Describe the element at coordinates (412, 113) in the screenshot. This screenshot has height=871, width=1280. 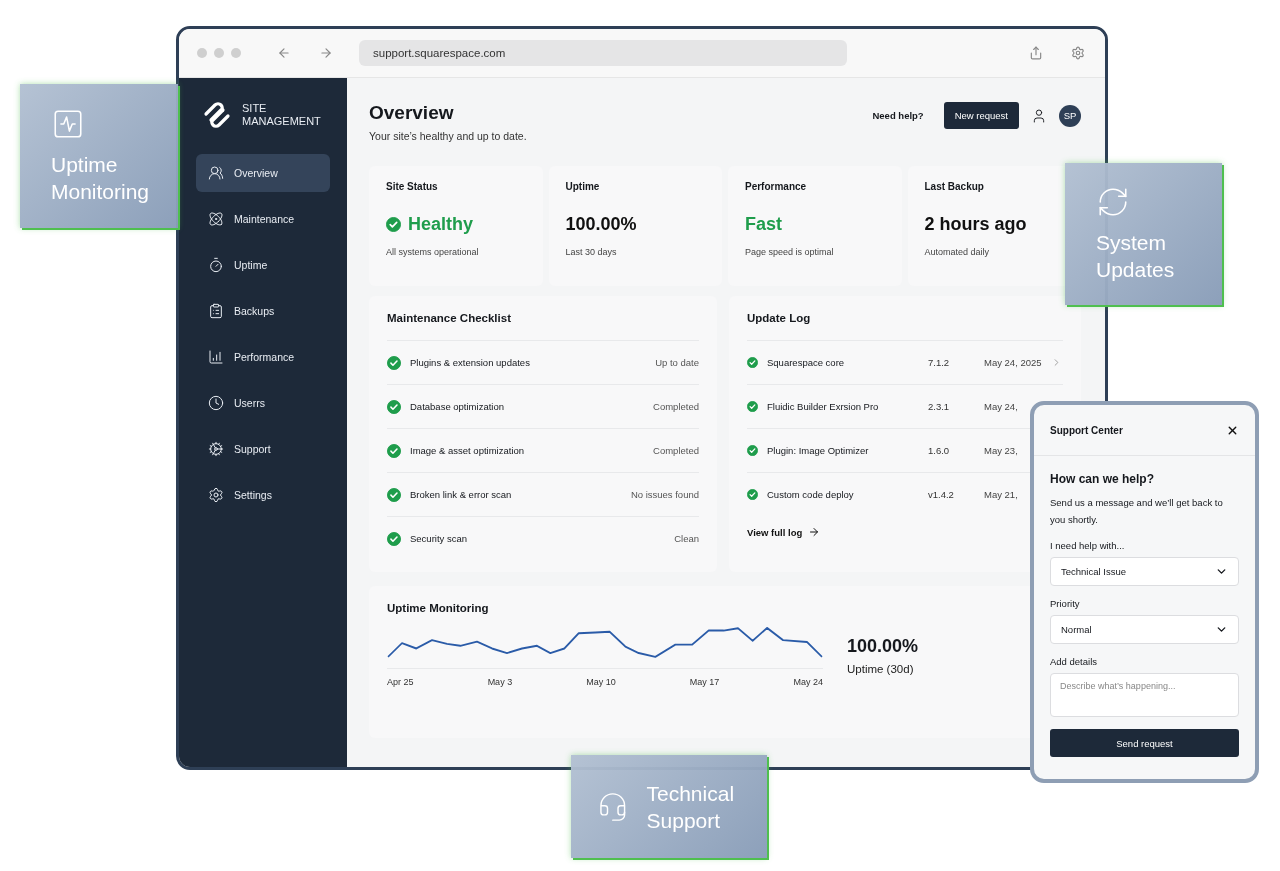
I see `page-title: Overview` at that location.